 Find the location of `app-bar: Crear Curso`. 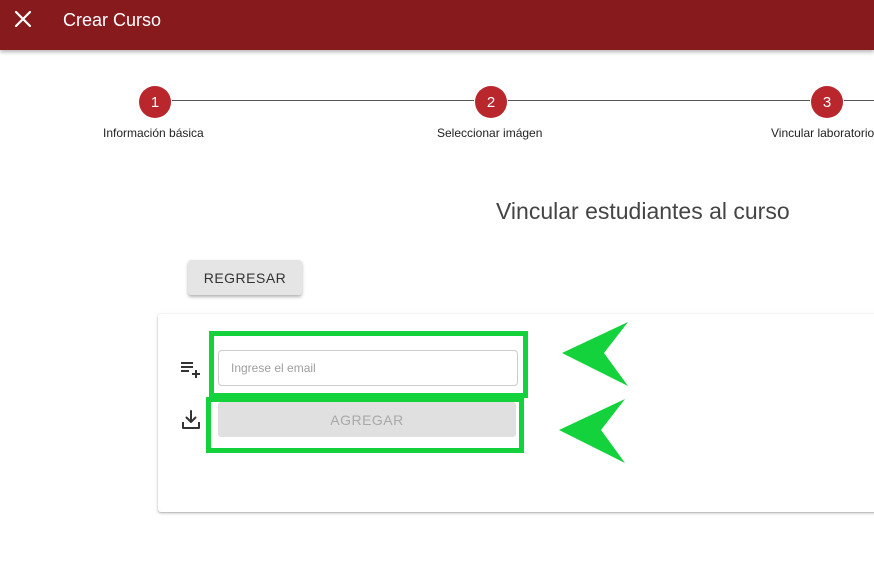

app-bar: Crear Curso is located at coordinates (437, 25).